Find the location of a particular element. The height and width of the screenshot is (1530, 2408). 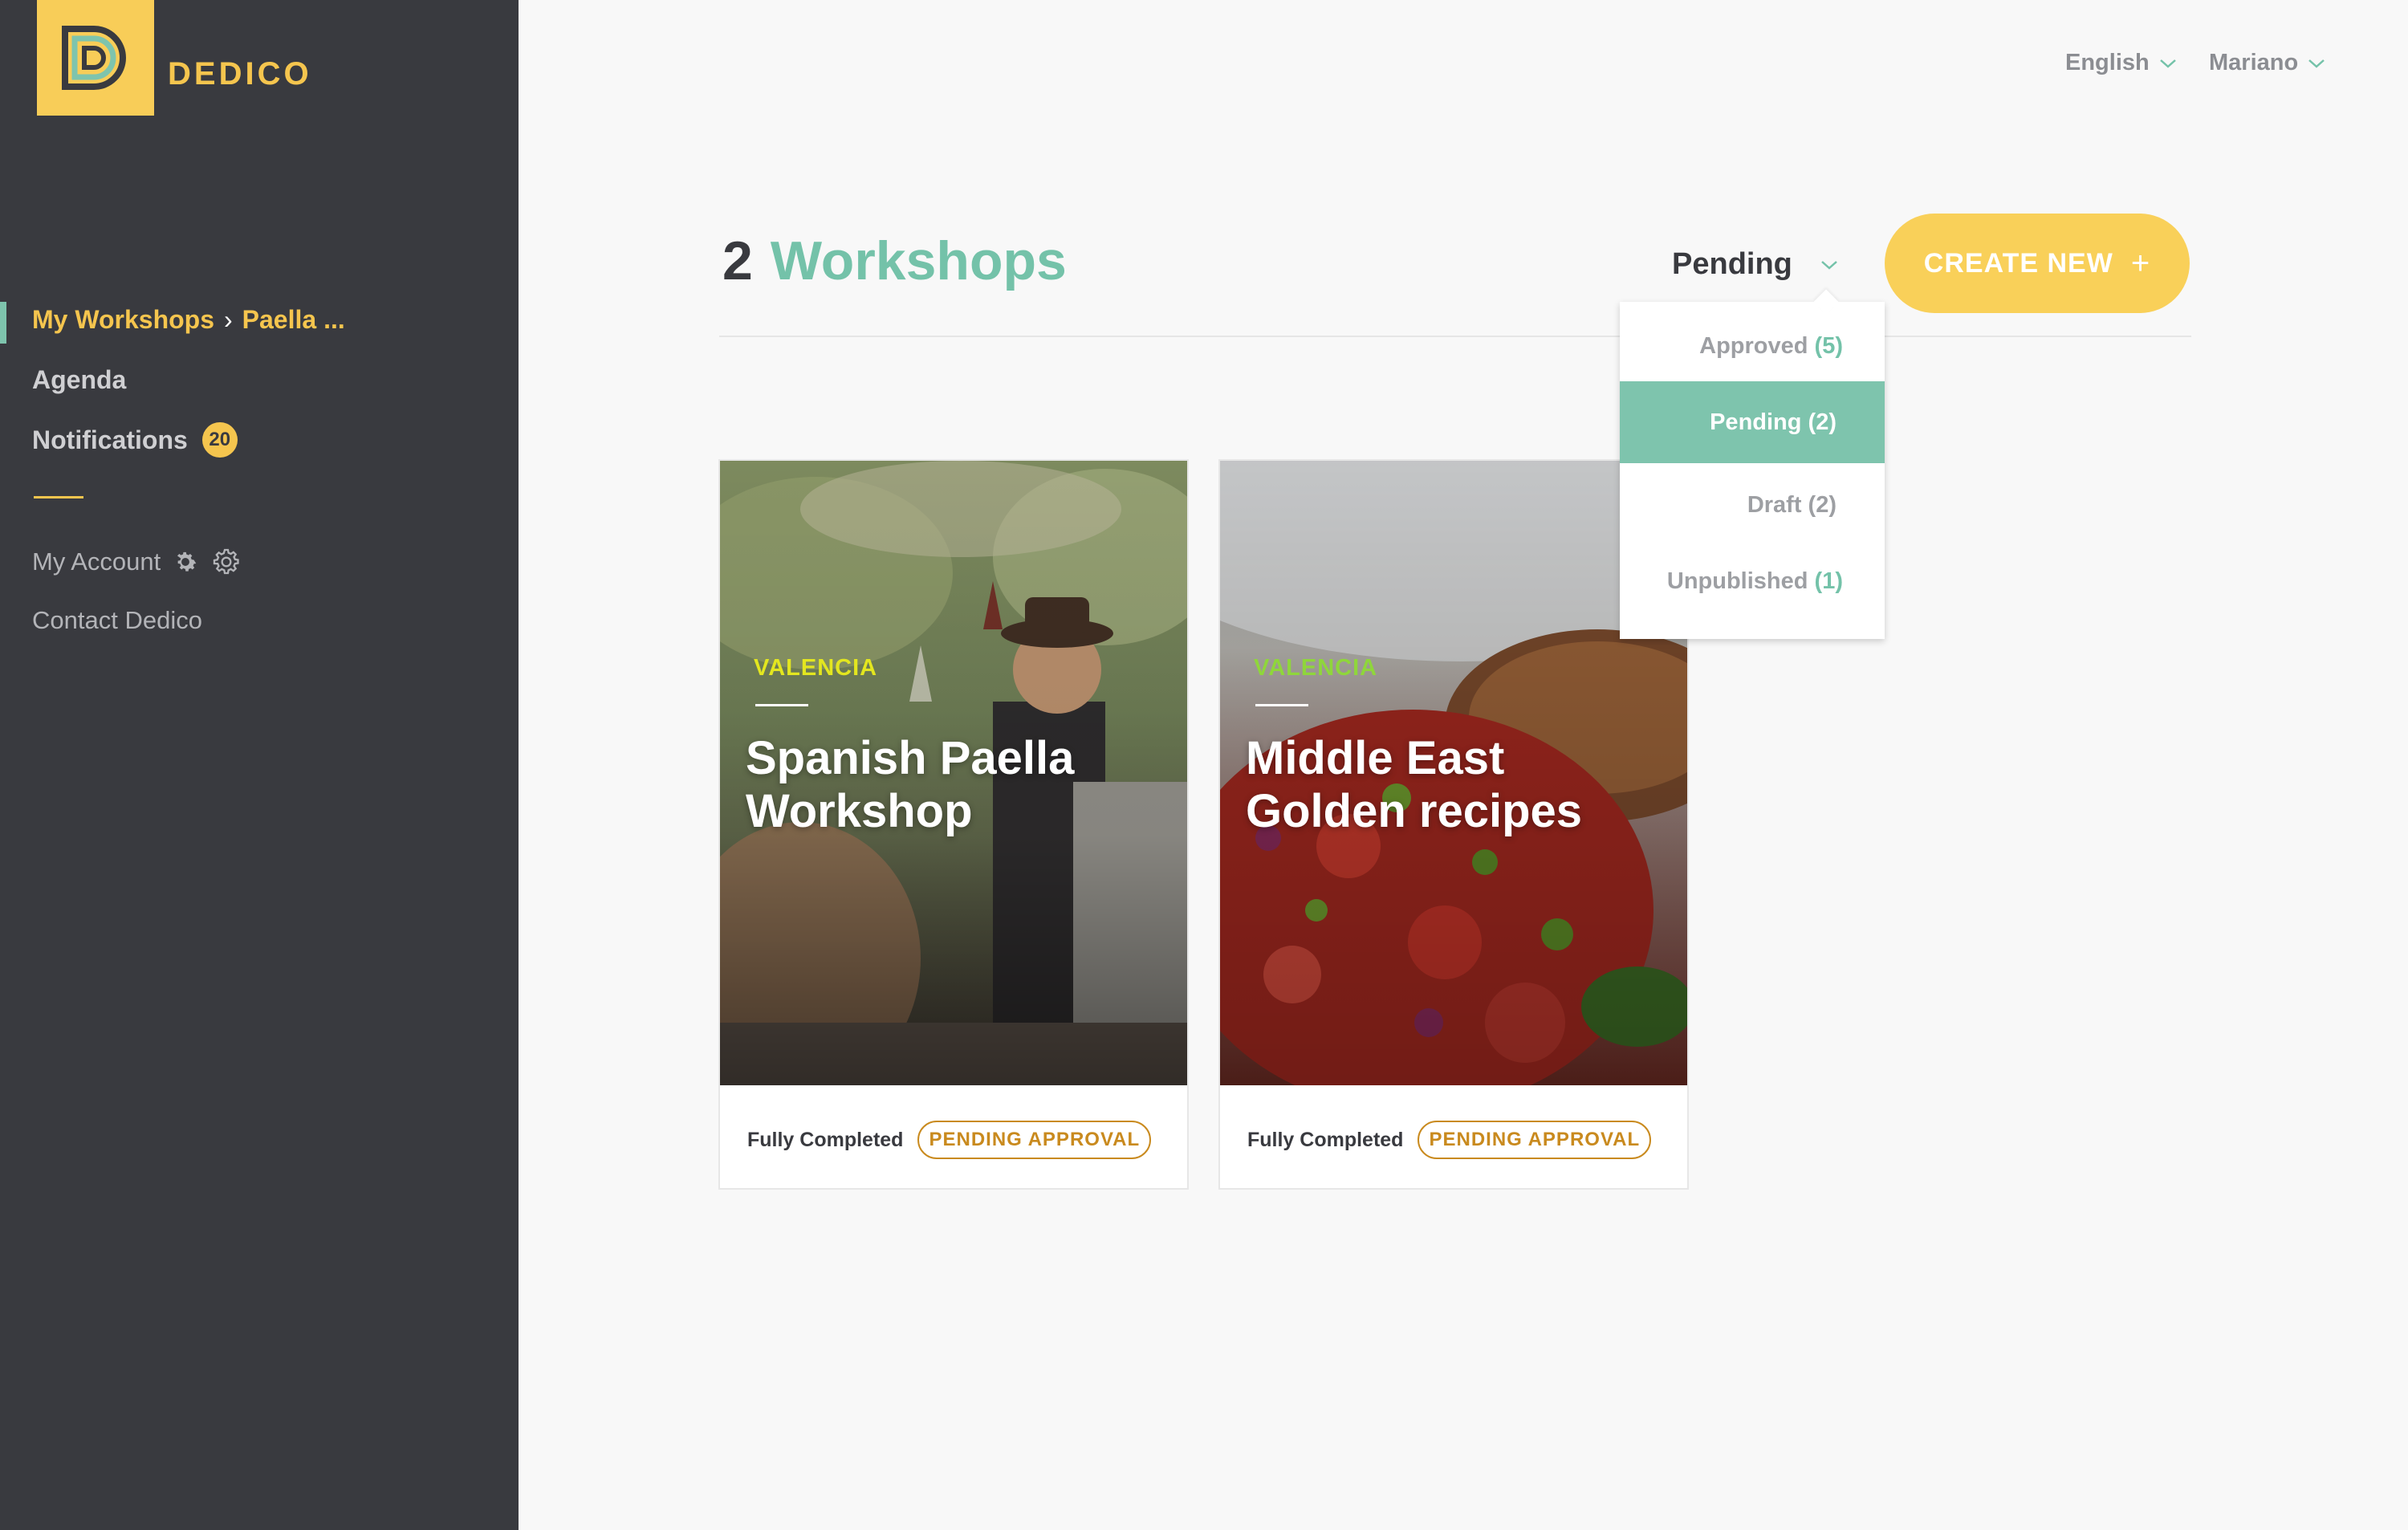

filter-option-label: Unpublished is located at coordinates (1737, 581).